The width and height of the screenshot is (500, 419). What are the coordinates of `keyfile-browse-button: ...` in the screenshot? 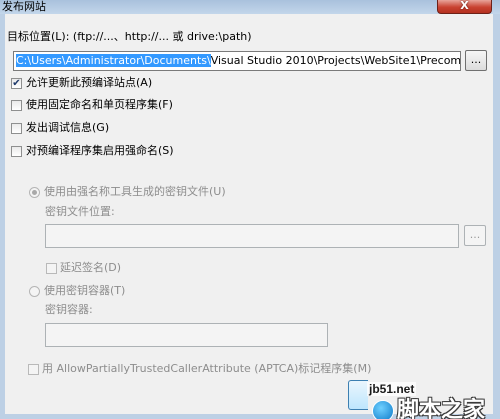 It's located at (475, 235).